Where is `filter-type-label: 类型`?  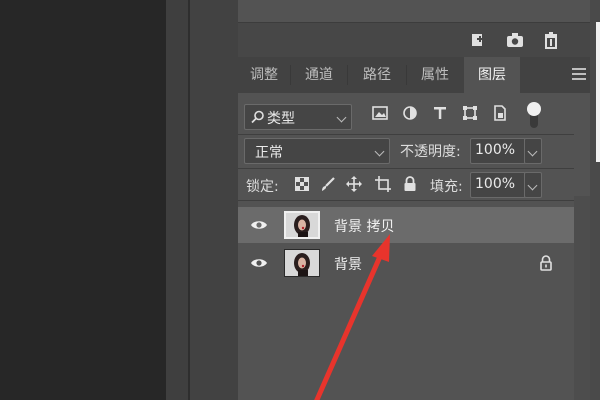
filter-type-label: 类型 is located at coordinates (281, 119).